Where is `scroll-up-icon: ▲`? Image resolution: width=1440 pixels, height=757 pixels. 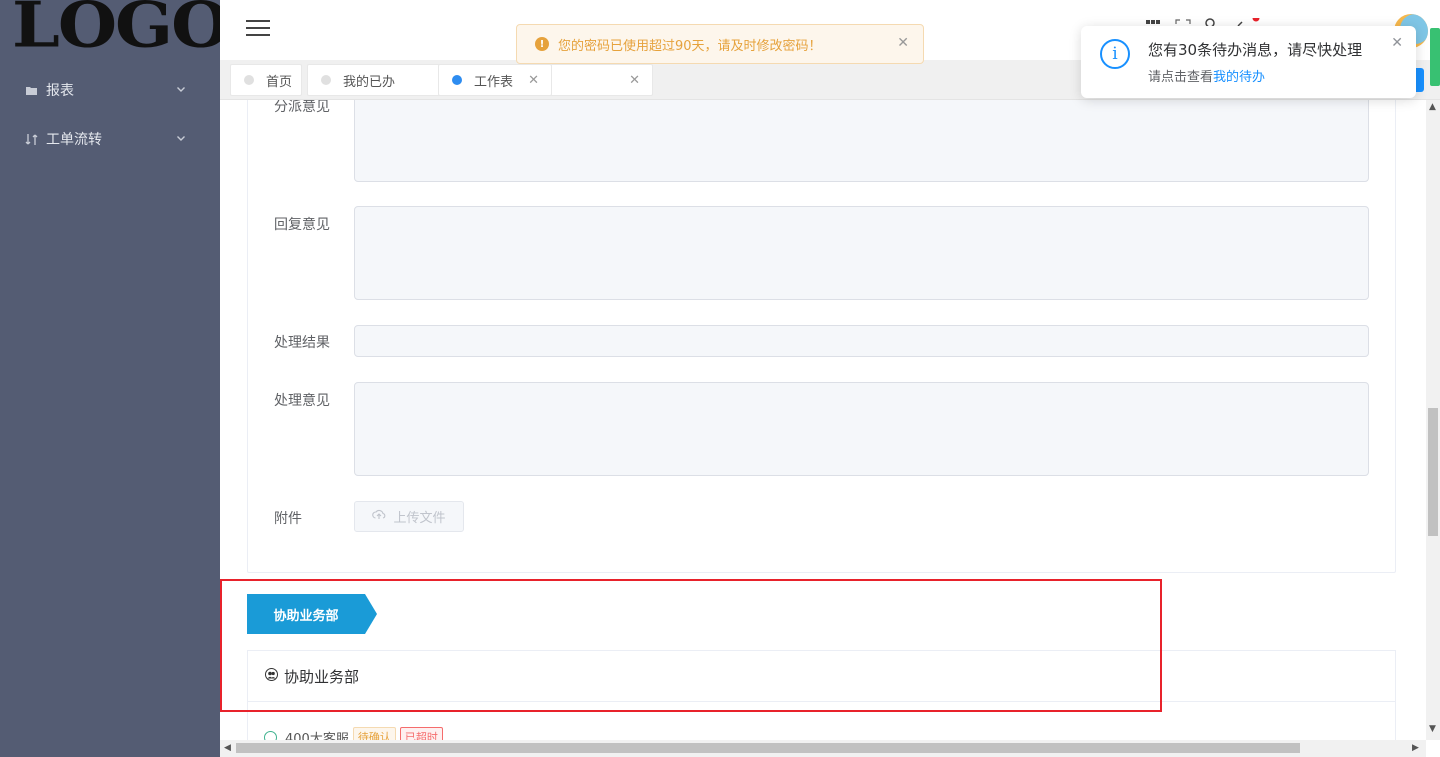 scroll-up-icon: ▲ is located at coordinates (1432, 107).